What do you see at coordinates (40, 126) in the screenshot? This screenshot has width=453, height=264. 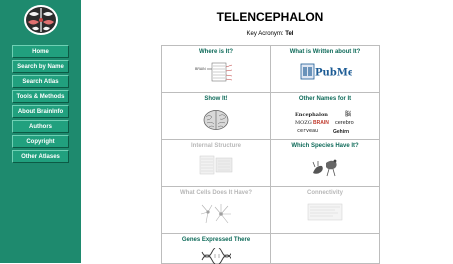 I see `nav-authors-button: Authors` at bounding box center [40, 126].